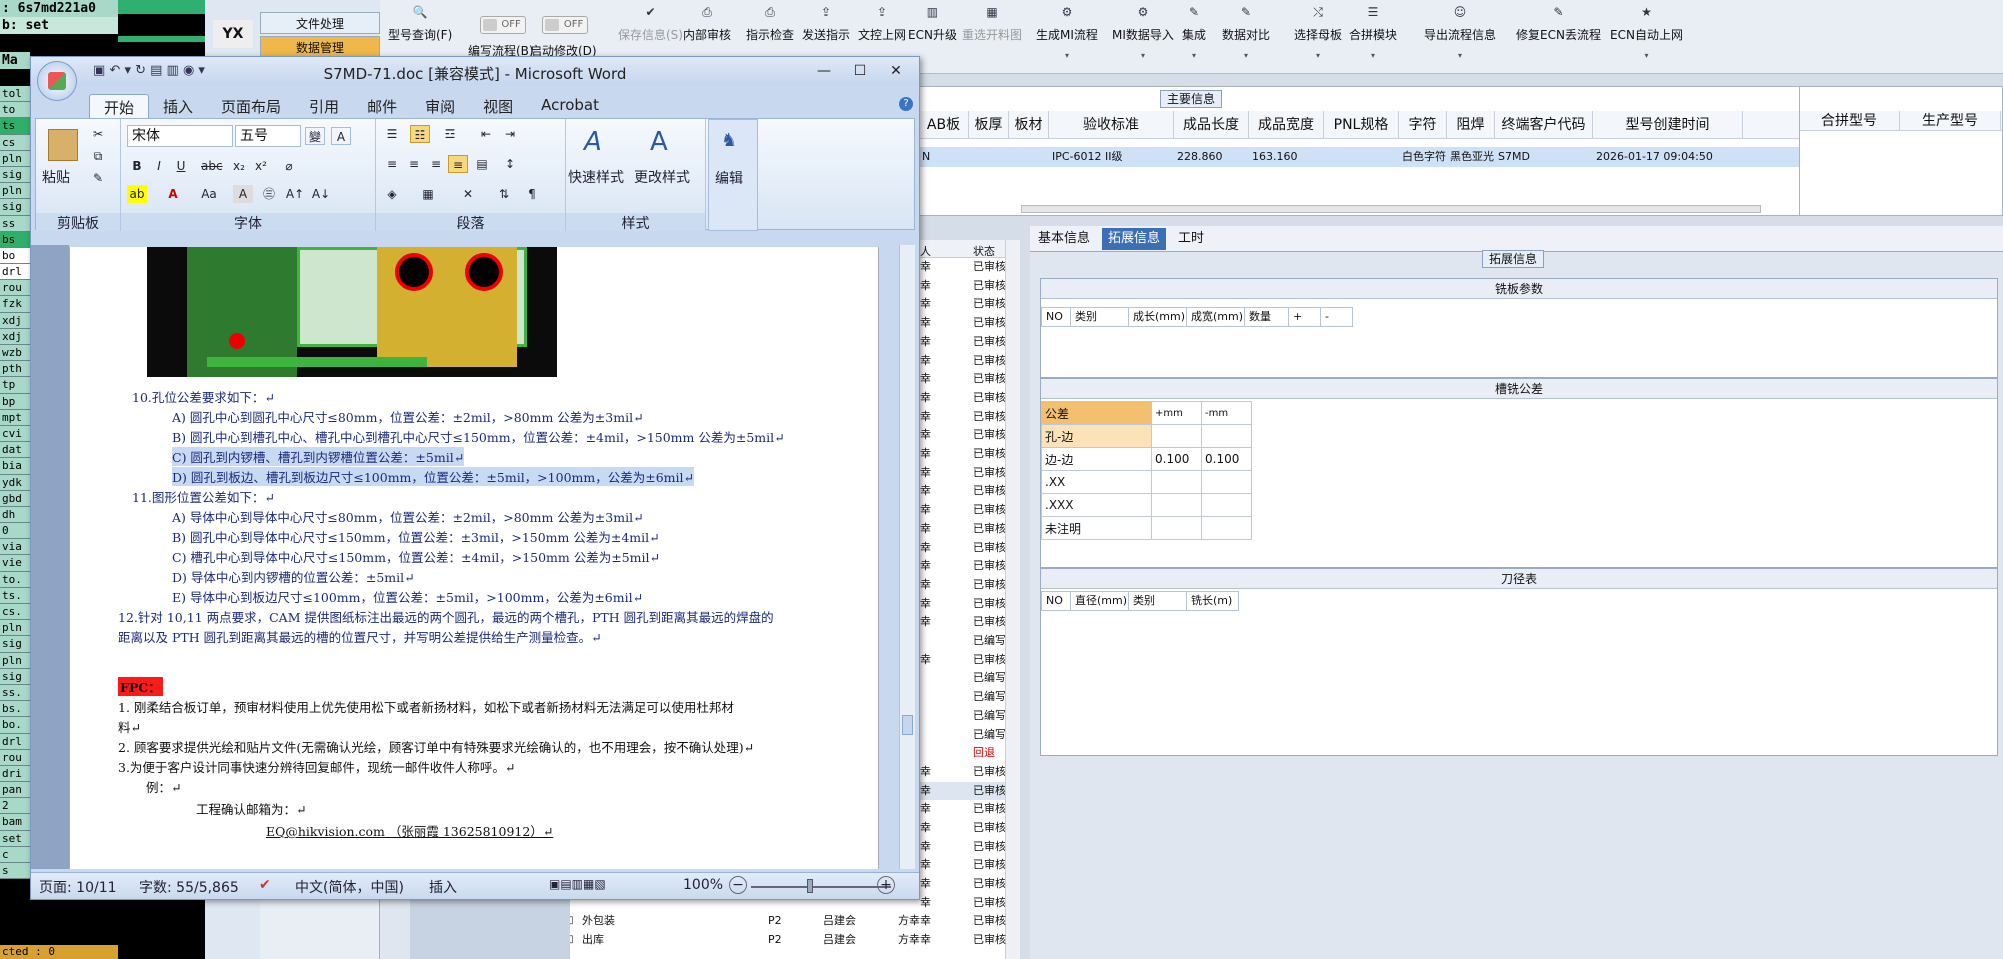  What do you see at coordinates (15, 256) in the screenshot?
I see `terminal-layer-item: bo` at bounding box center [15, 256].